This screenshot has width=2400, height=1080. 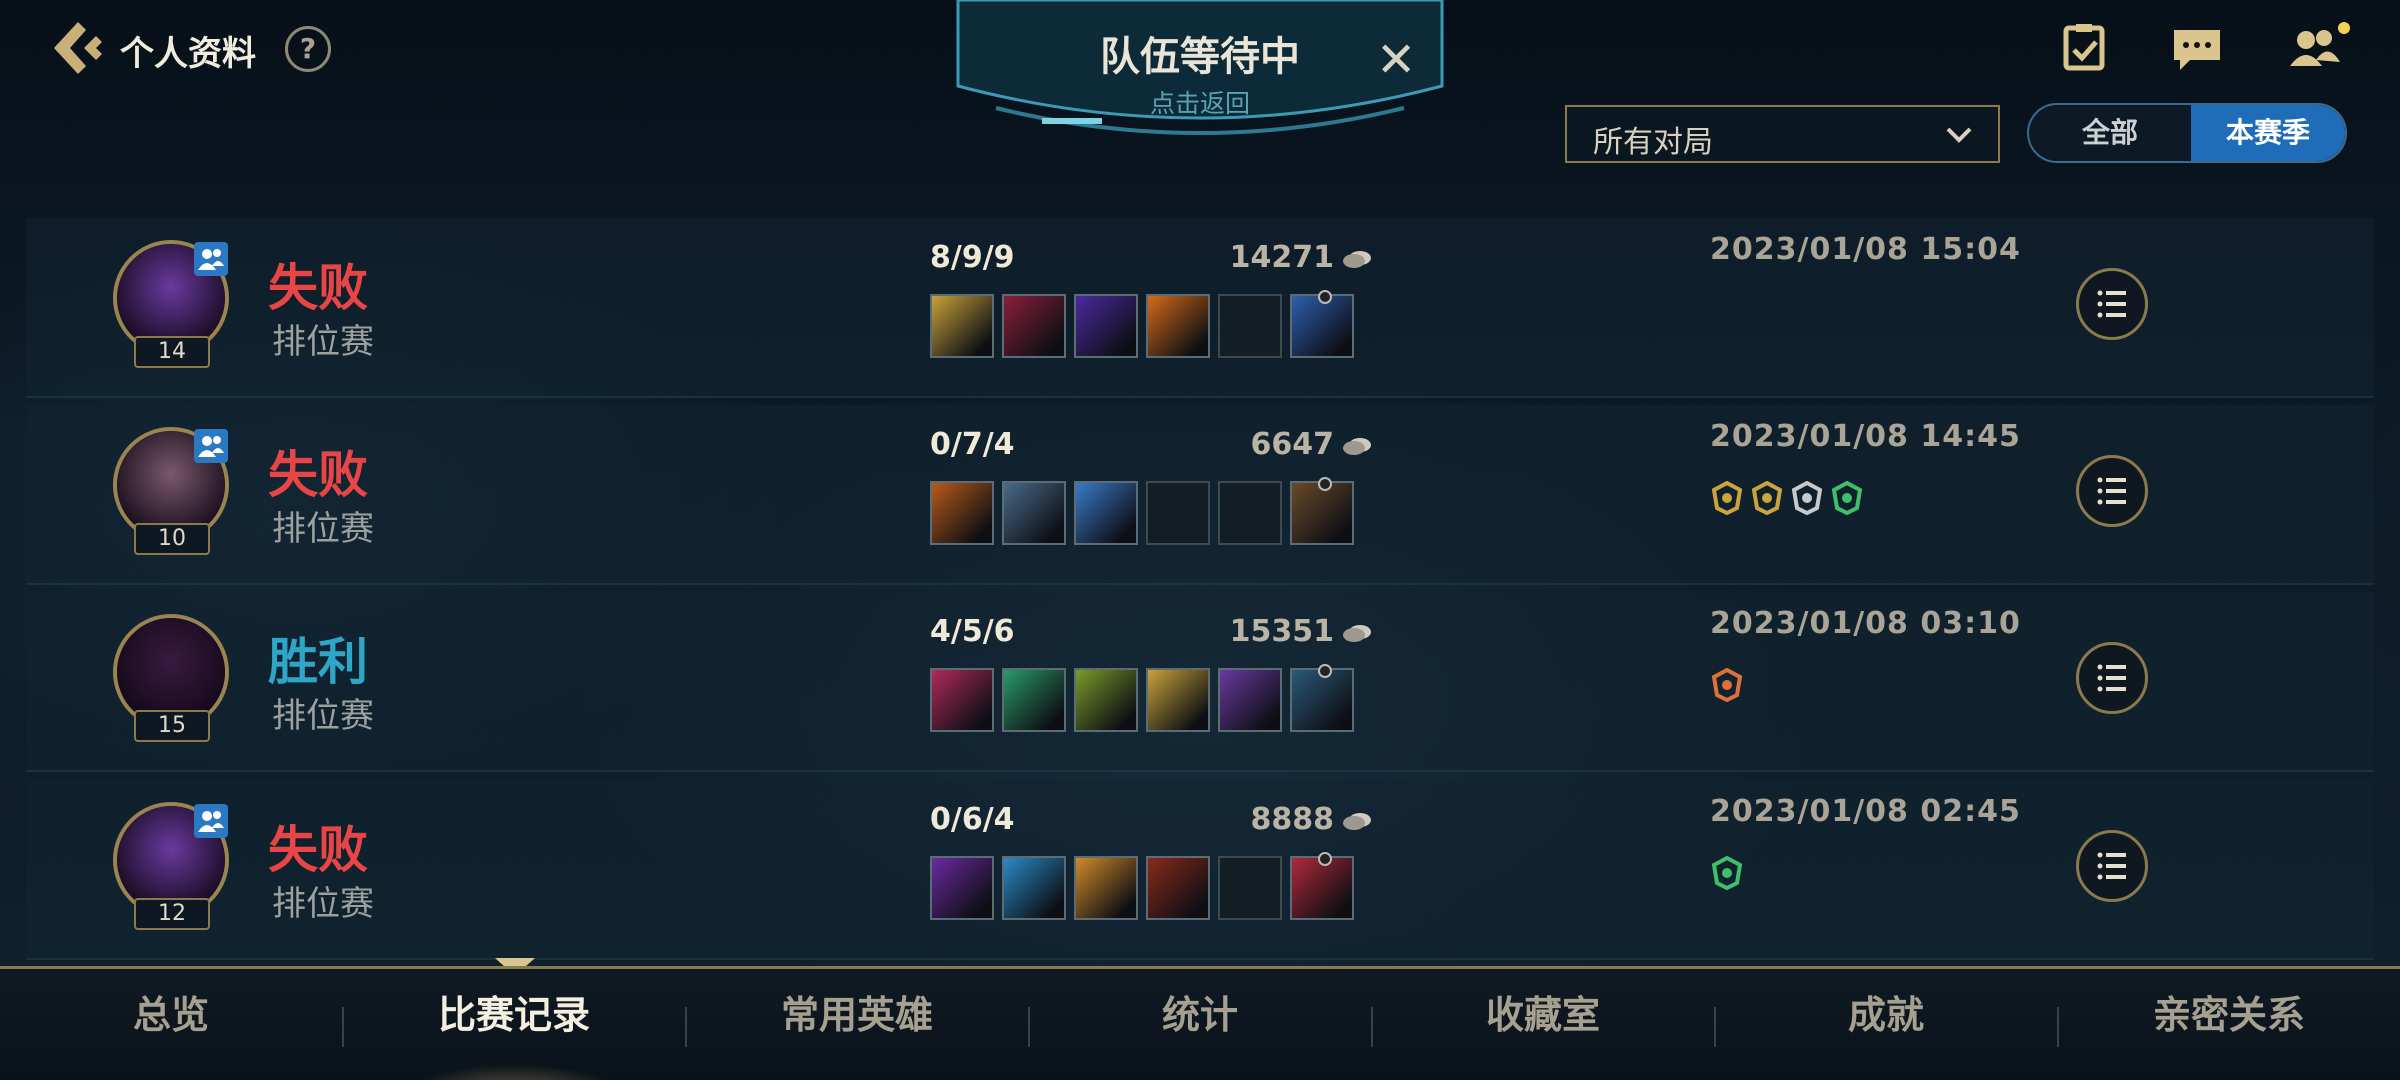 I want to click on match-date: 2023/01/08 03:10, so click(x=1865, y=623).